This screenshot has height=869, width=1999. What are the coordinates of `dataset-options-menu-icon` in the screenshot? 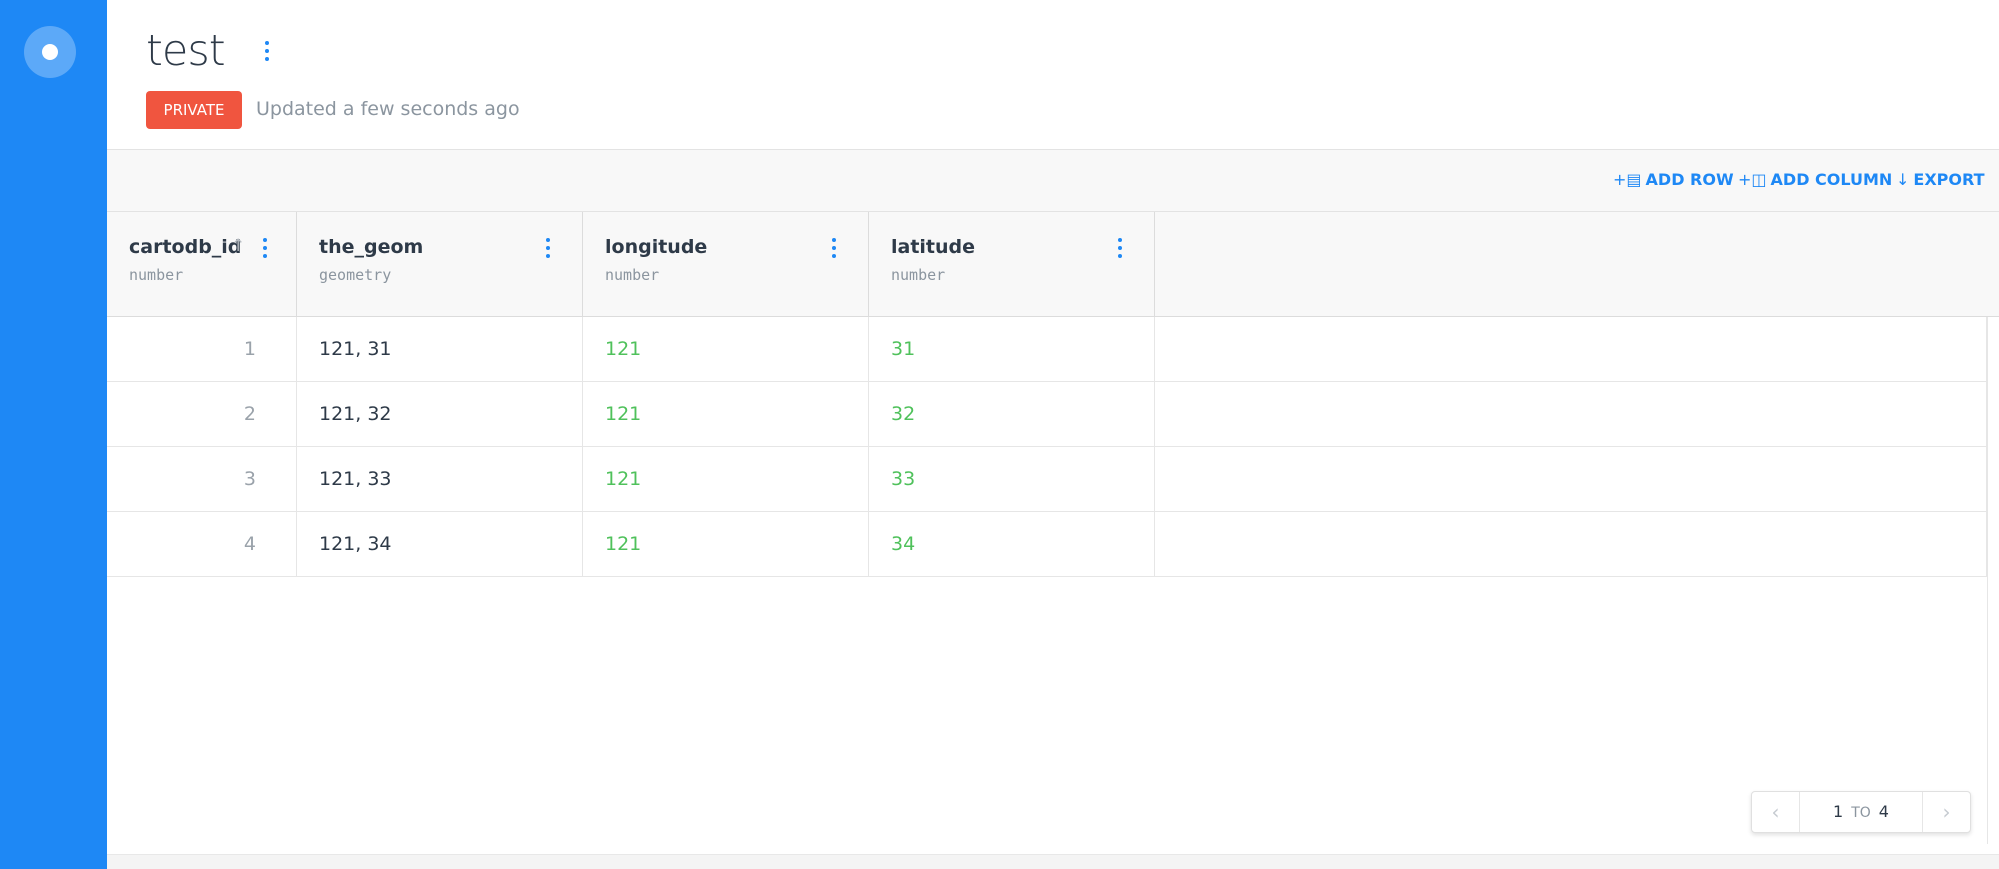 It's located at (267, 53).